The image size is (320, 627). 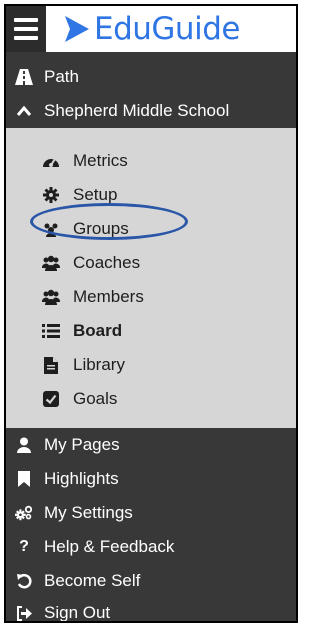 I want to click on submenu-item-label: Coaches, so click(x=107, y=262).